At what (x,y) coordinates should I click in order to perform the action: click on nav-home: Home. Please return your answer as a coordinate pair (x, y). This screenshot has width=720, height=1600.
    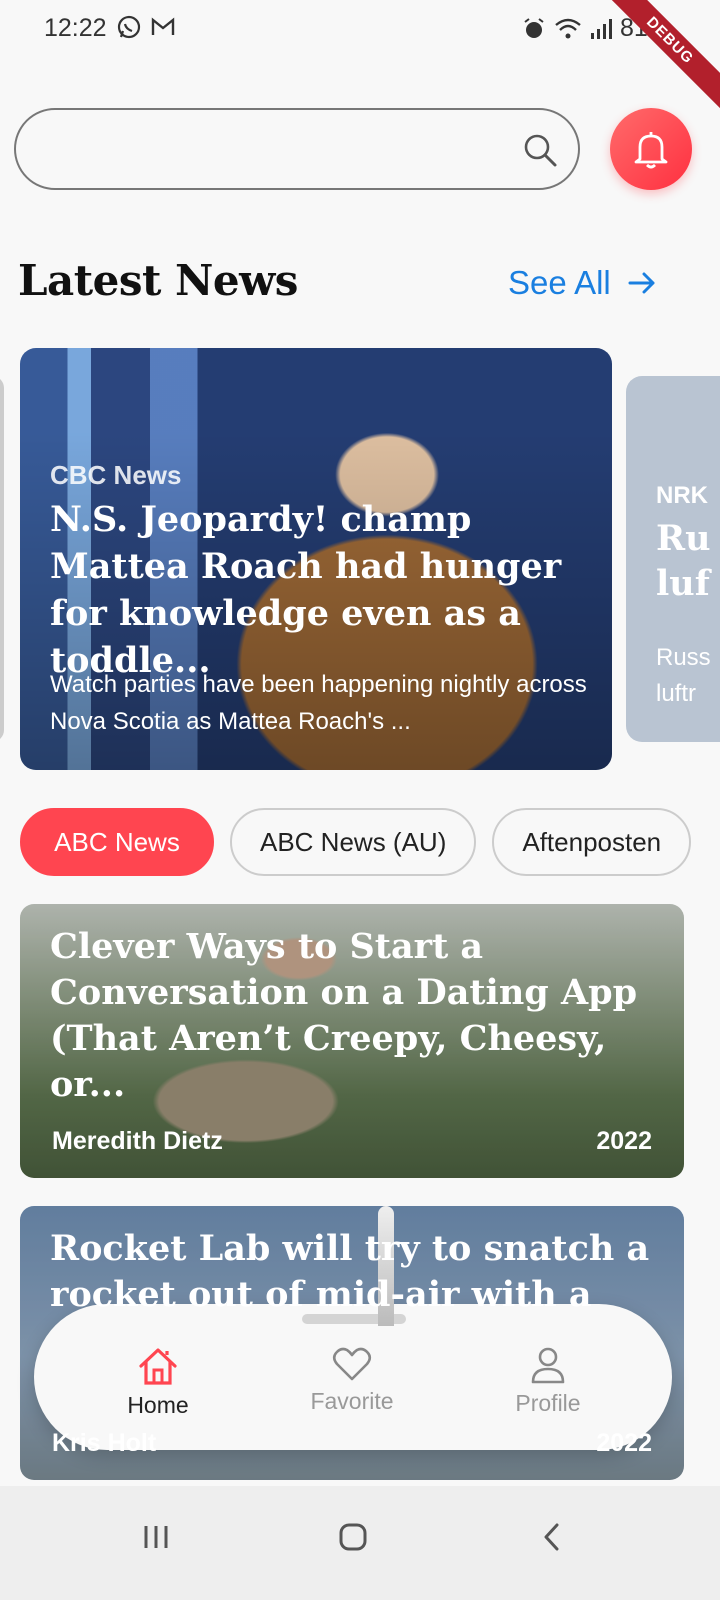
    Looking at the image, I should click on (158, 1382).